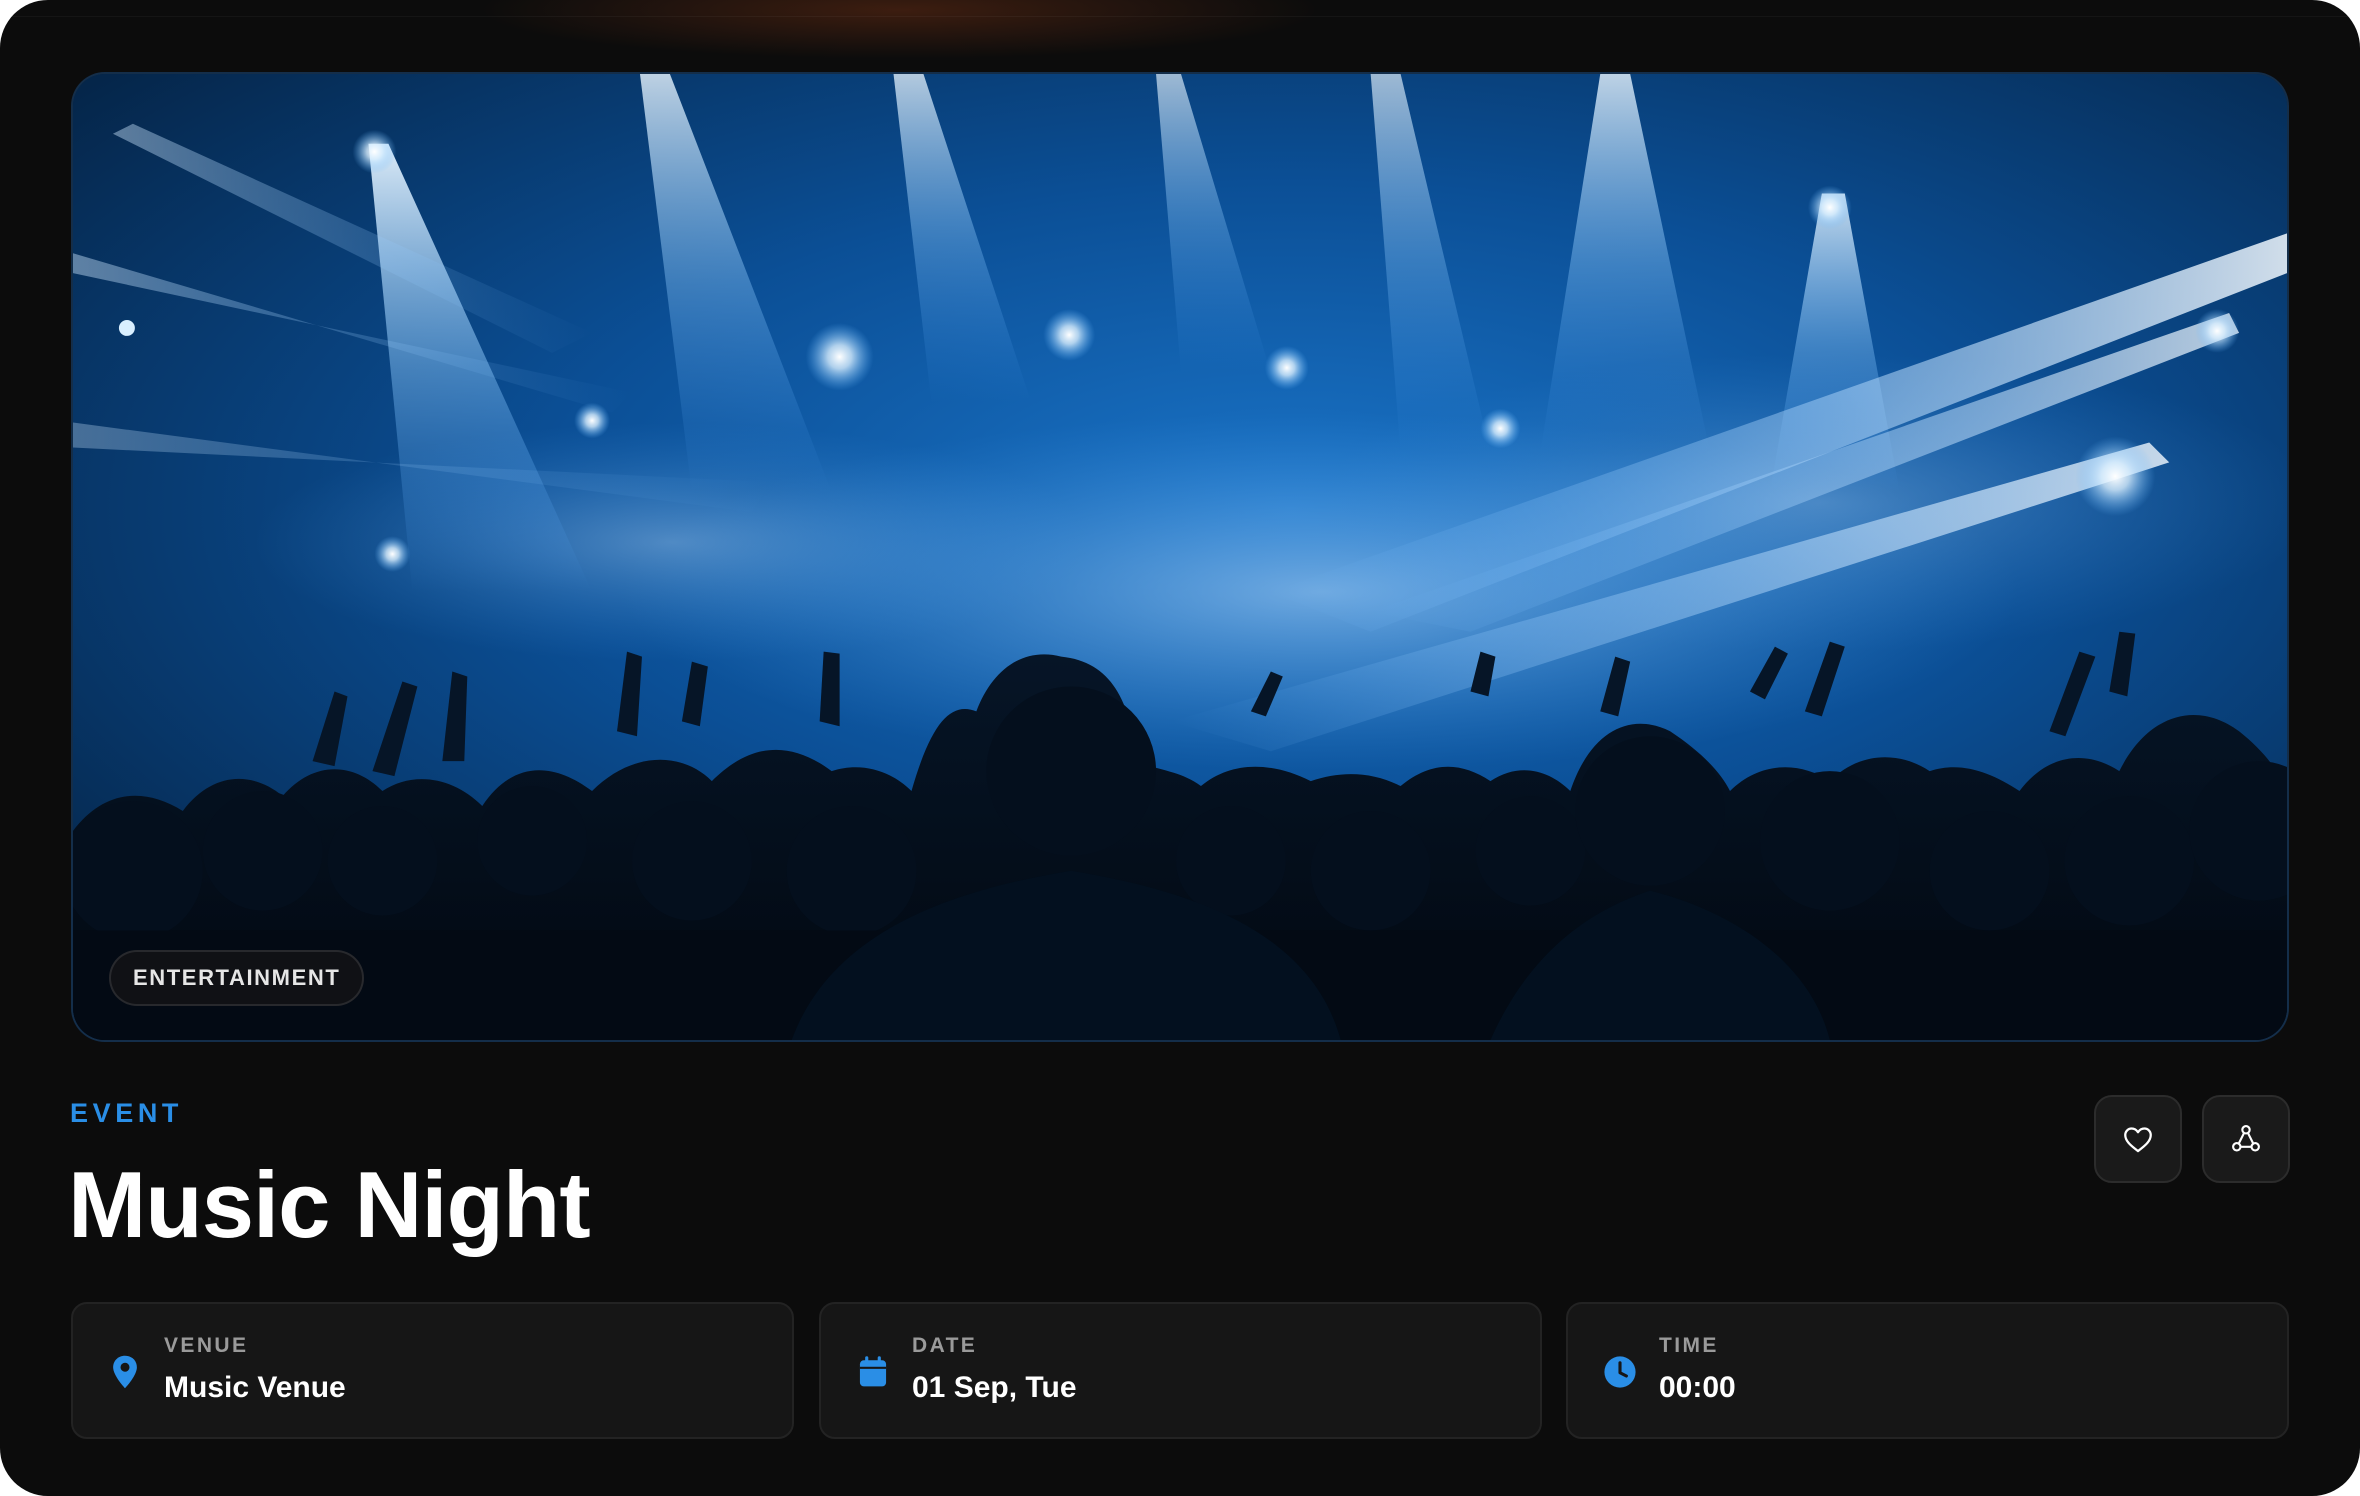  I want to click on clock-icon, so click(1620, 1372).